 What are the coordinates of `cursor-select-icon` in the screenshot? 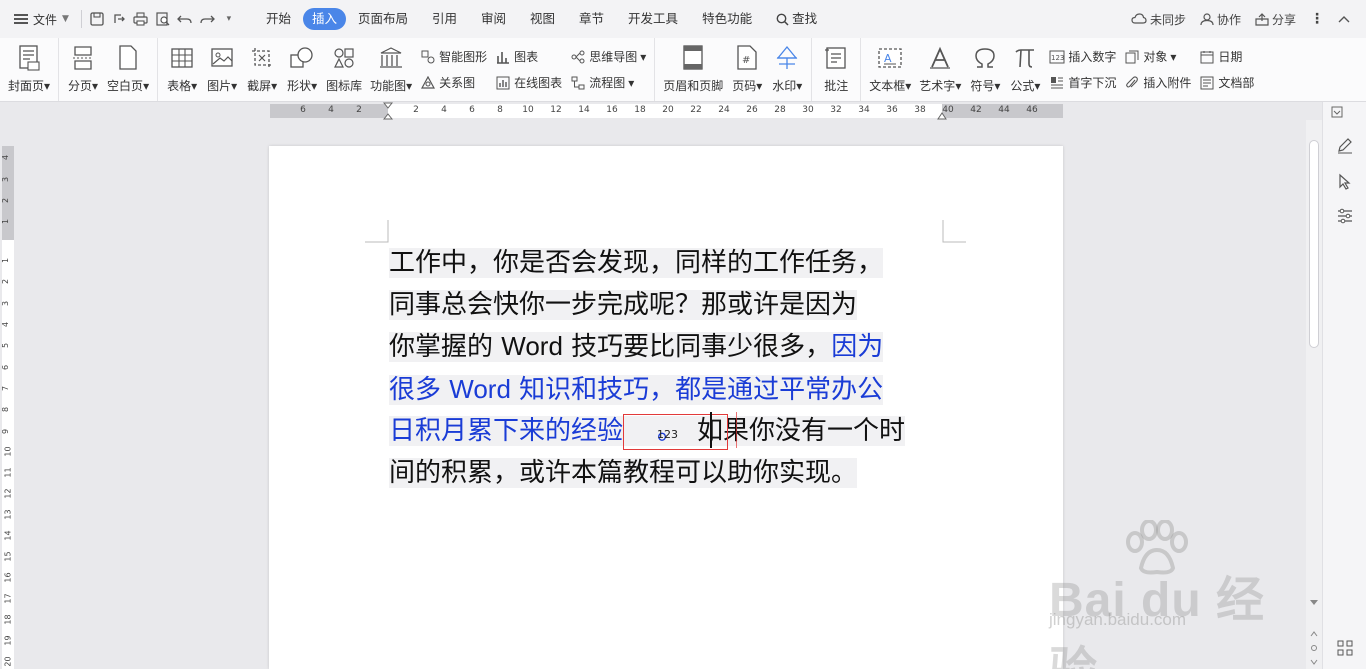 It's located at (1345, 182).